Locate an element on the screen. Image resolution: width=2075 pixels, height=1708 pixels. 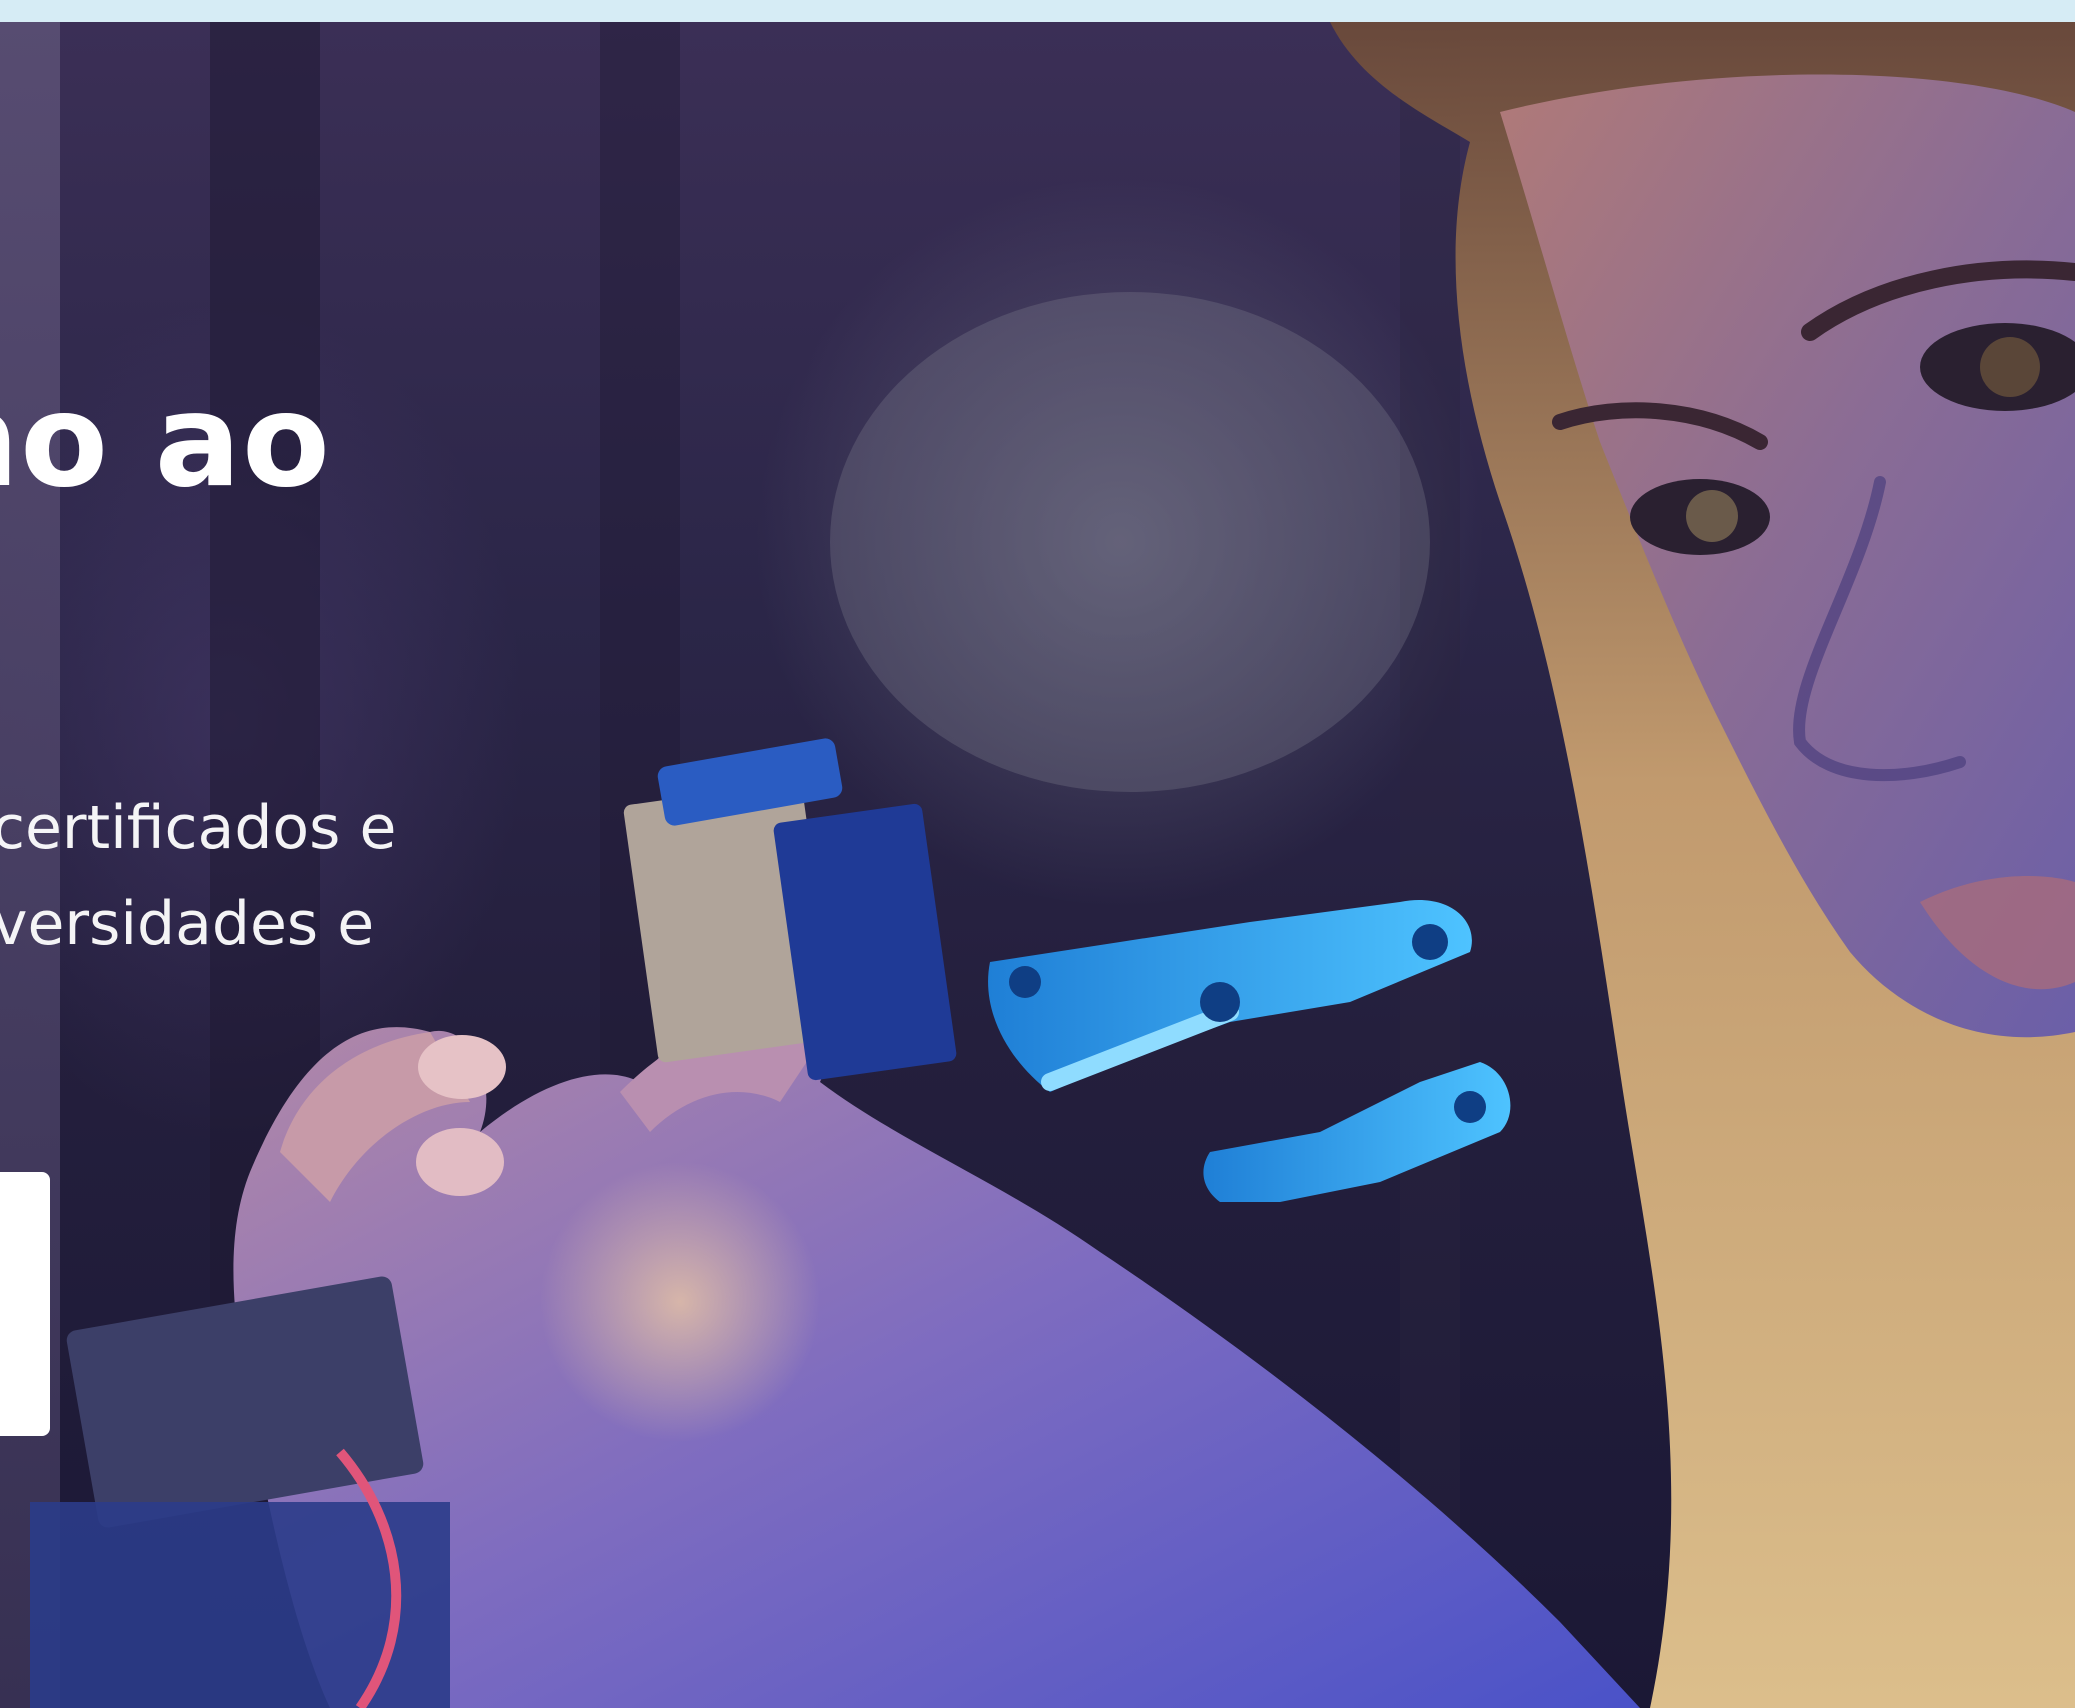
robot-gripper is located at coordinates (1357, 1132).